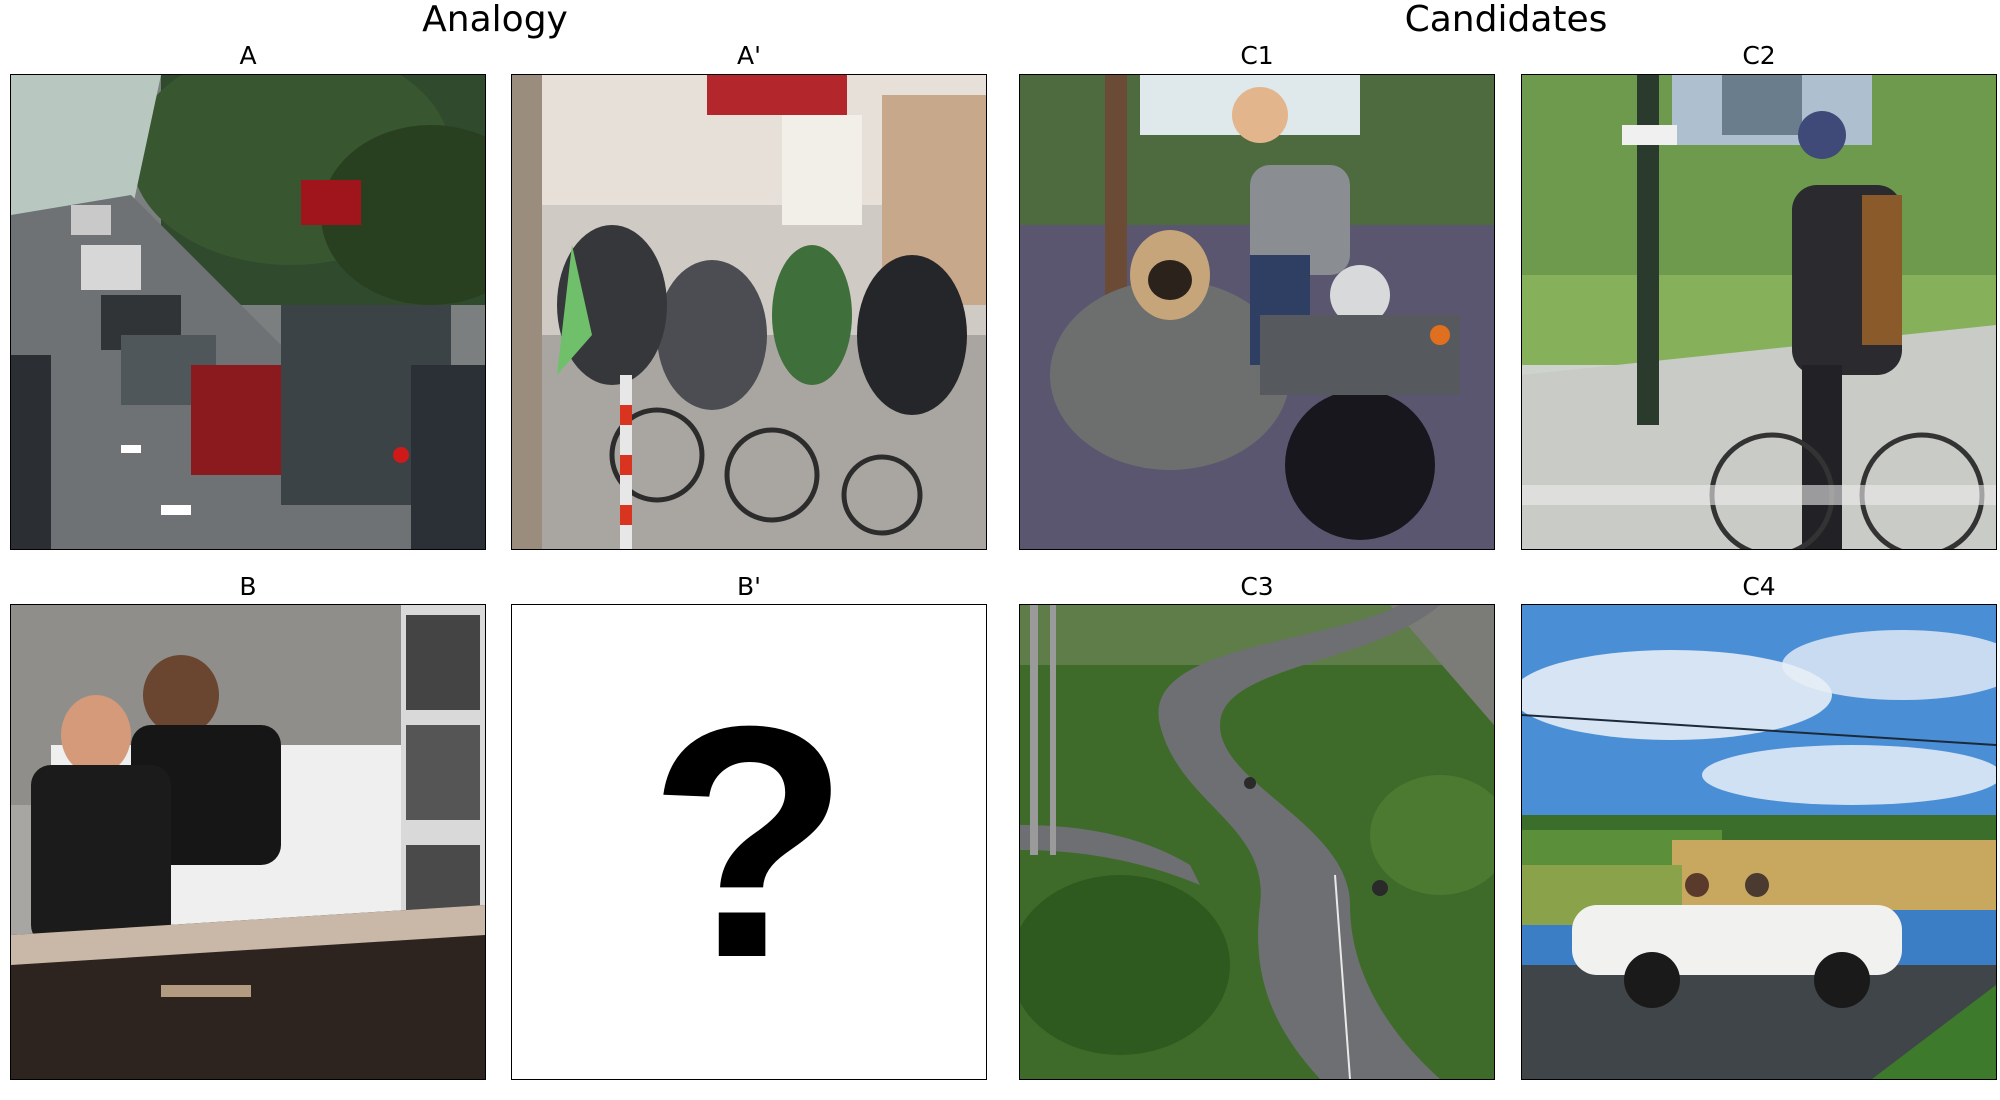 The height and width of the screenshot is (1100, 2000). I want to click on question-mark: ?, so click(749, 841).